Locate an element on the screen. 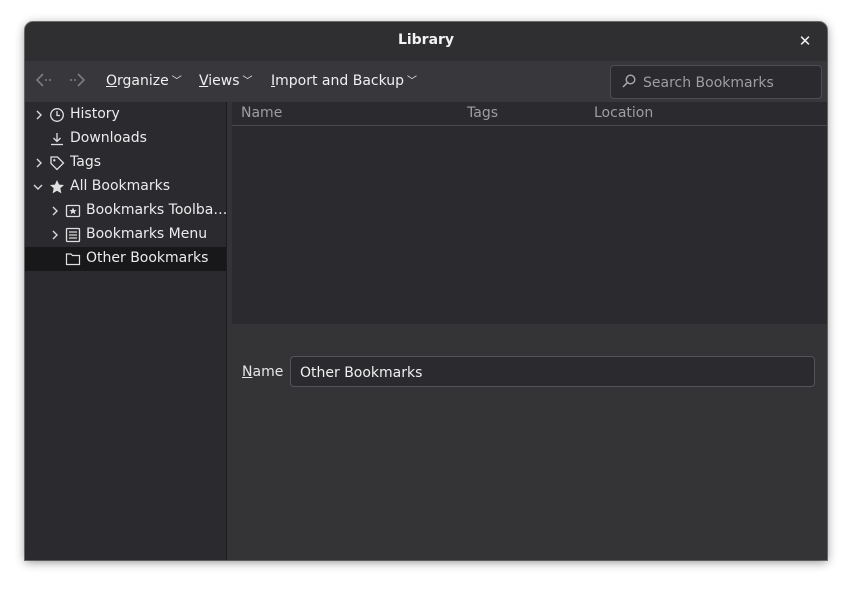  star-icon is located at coordinates (57, 187).